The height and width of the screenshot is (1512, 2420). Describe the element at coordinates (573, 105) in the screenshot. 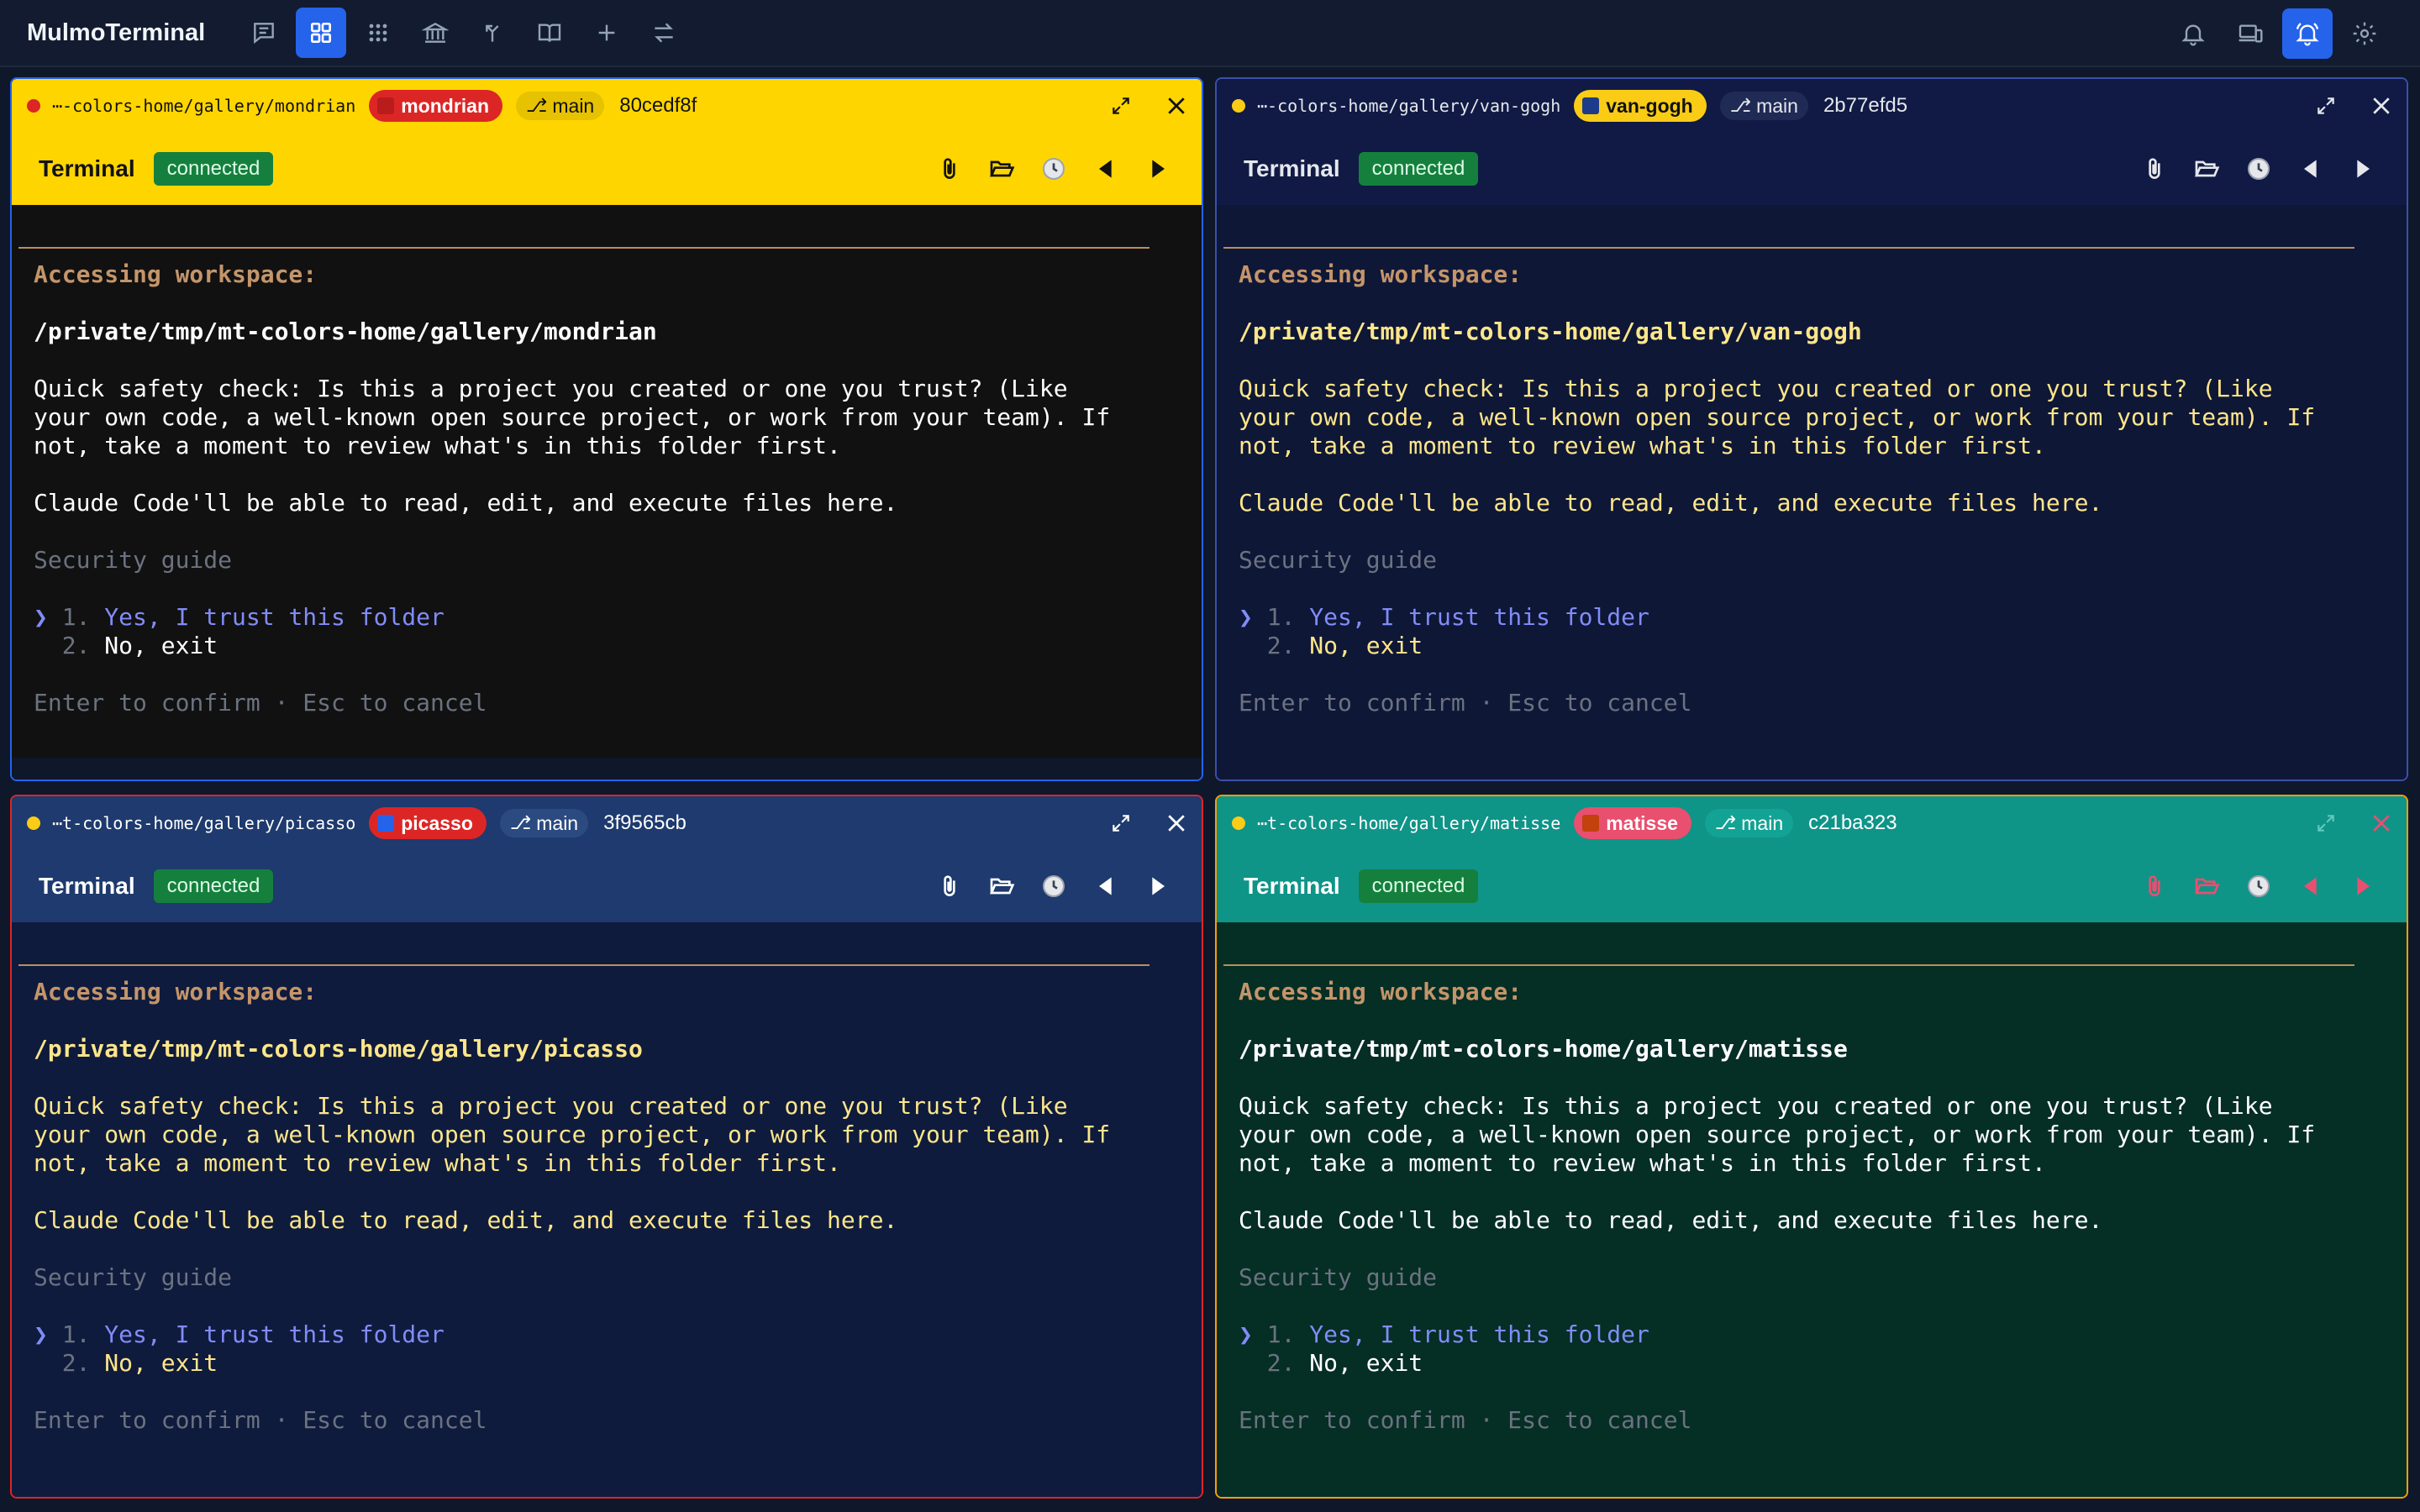

I see `branch-label: main` at that location.